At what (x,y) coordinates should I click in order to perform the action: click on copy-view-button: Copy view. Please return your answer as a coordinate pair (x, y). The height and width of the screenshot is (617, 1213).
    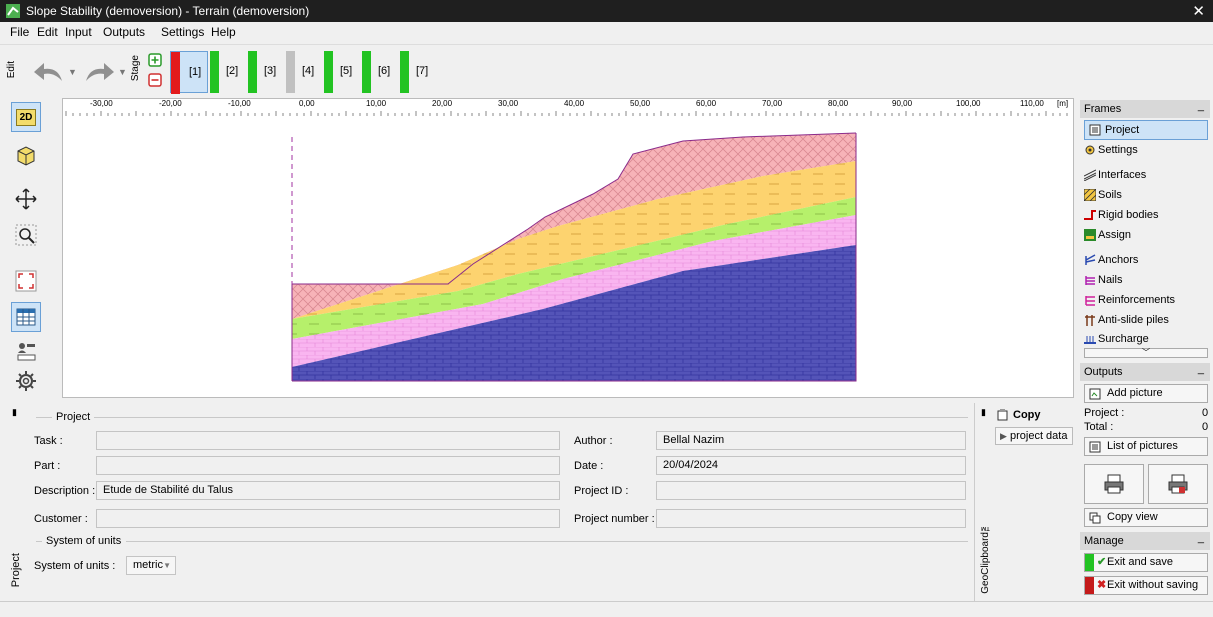
    Looking at the image, I should click on (1146, 517).